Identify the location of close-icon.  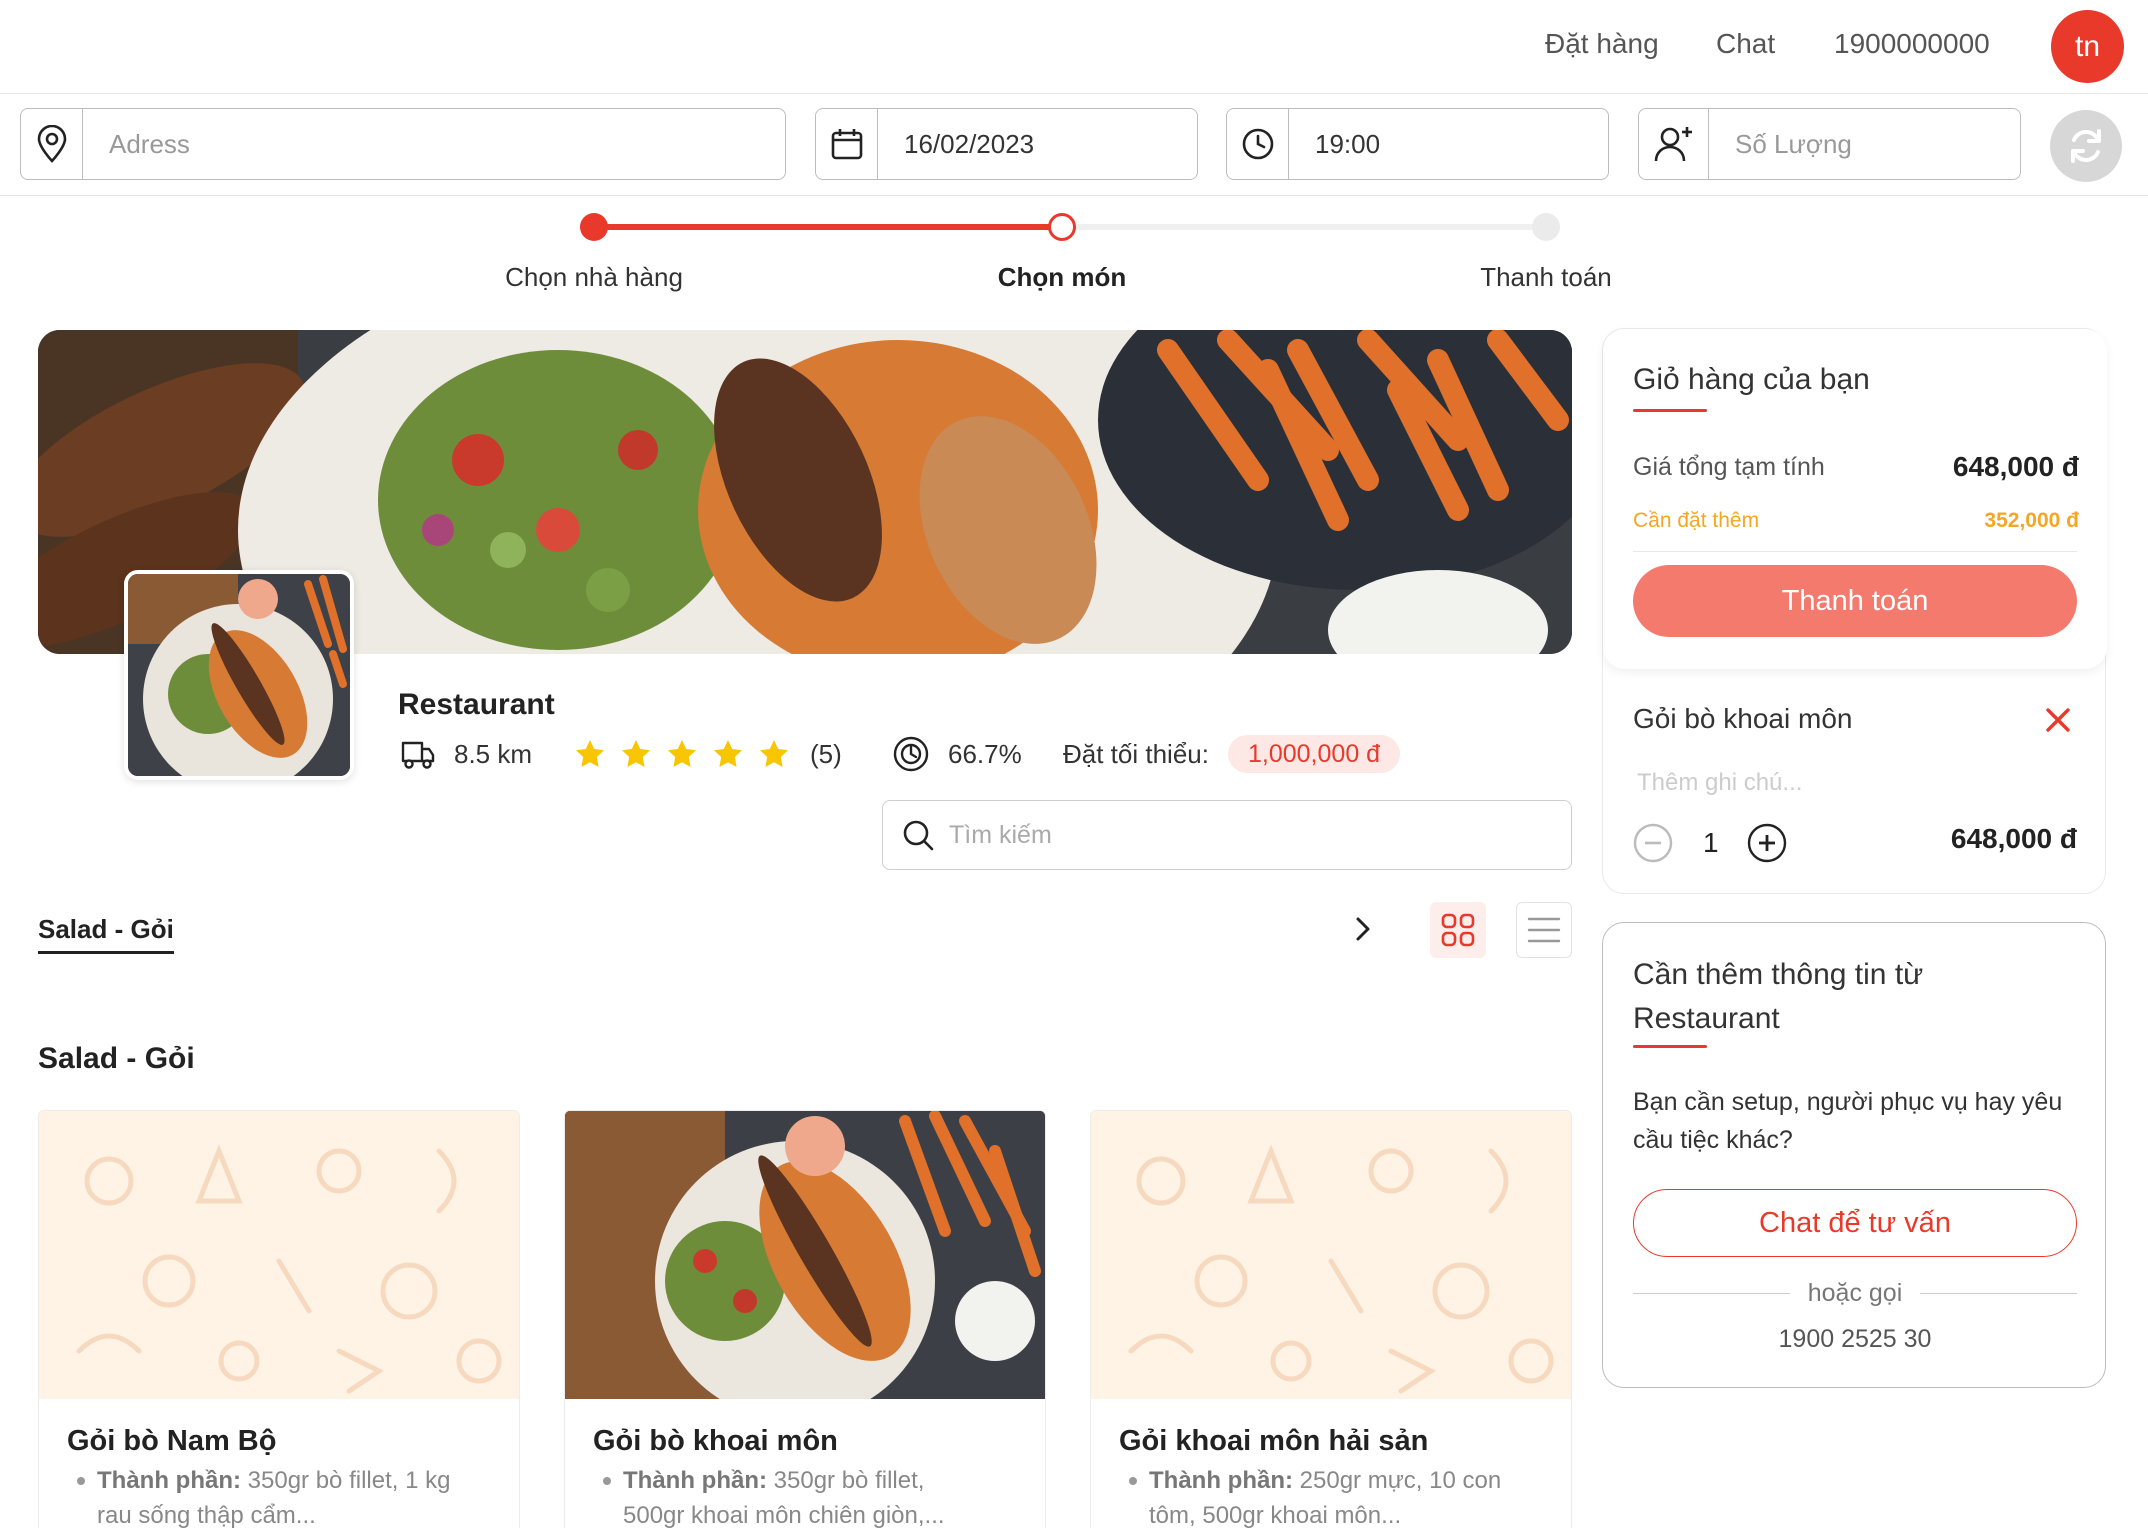
(2058, 720).